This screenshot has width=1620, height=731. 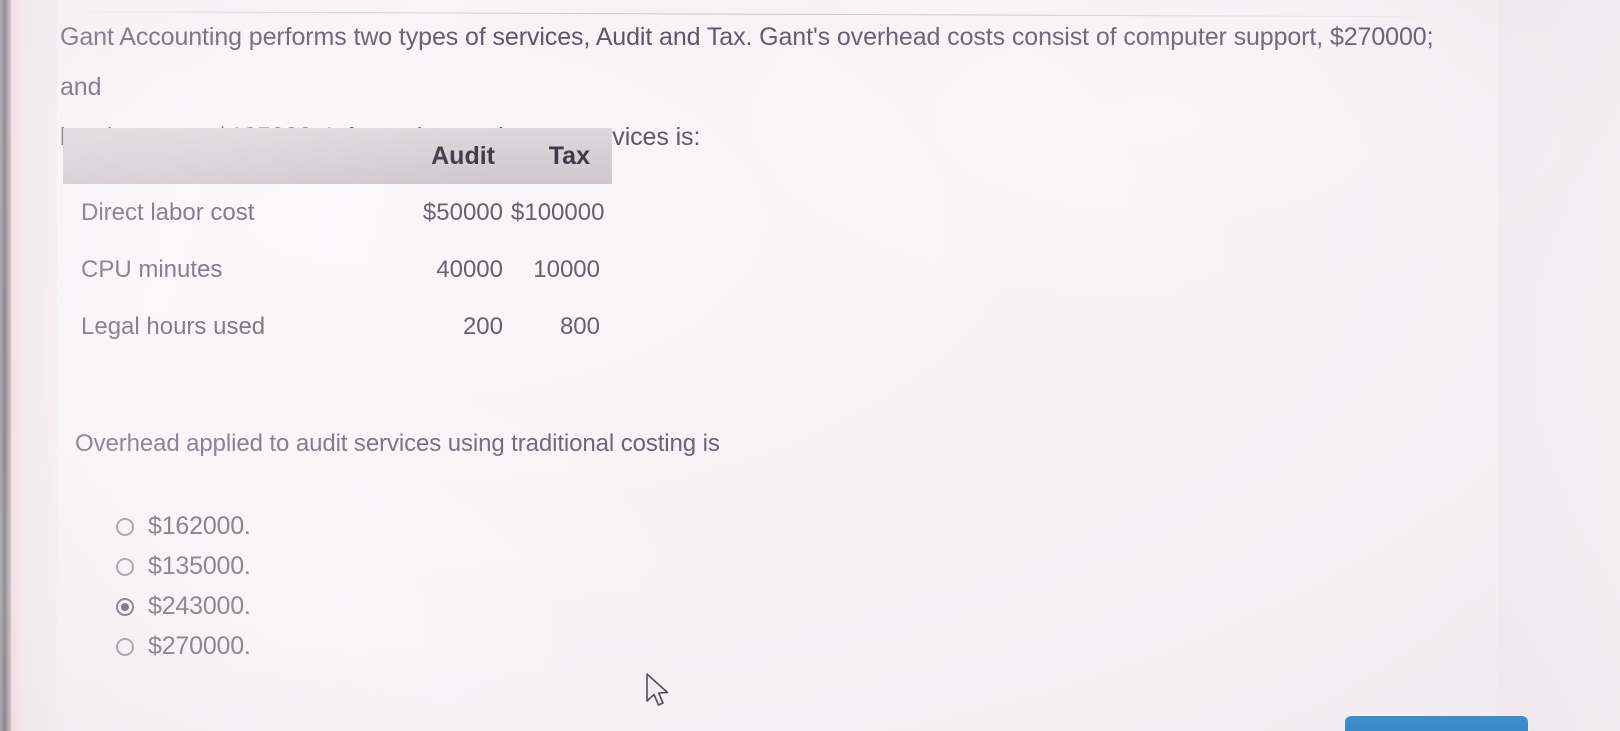 What do you see at coordinates (579, 326) in the screenshot?
I see `row-tax-value: 800` at bounding box center [579, 326].